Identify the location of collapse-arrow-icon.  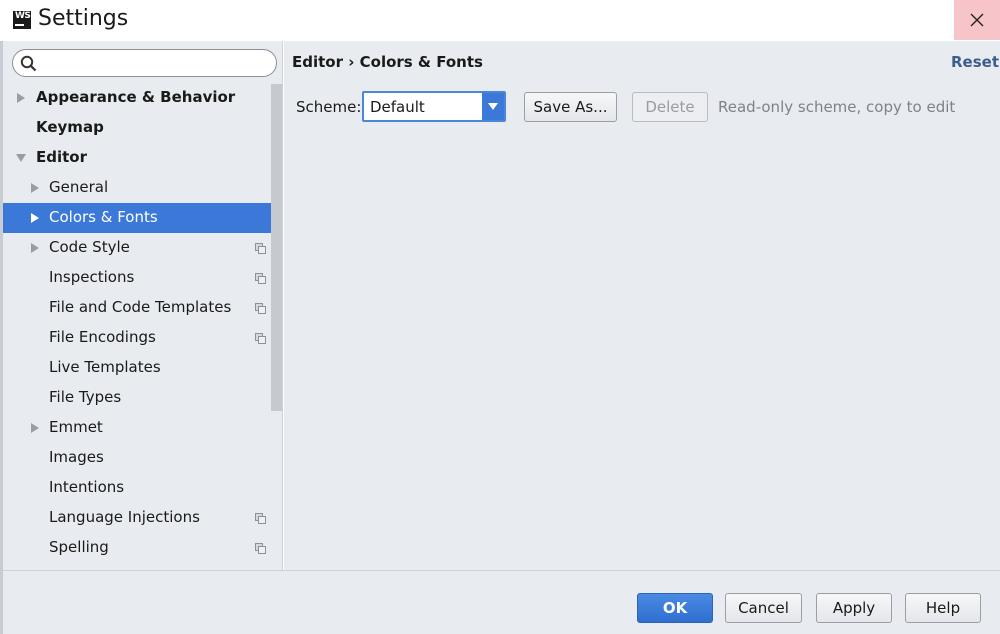
(21, 158).